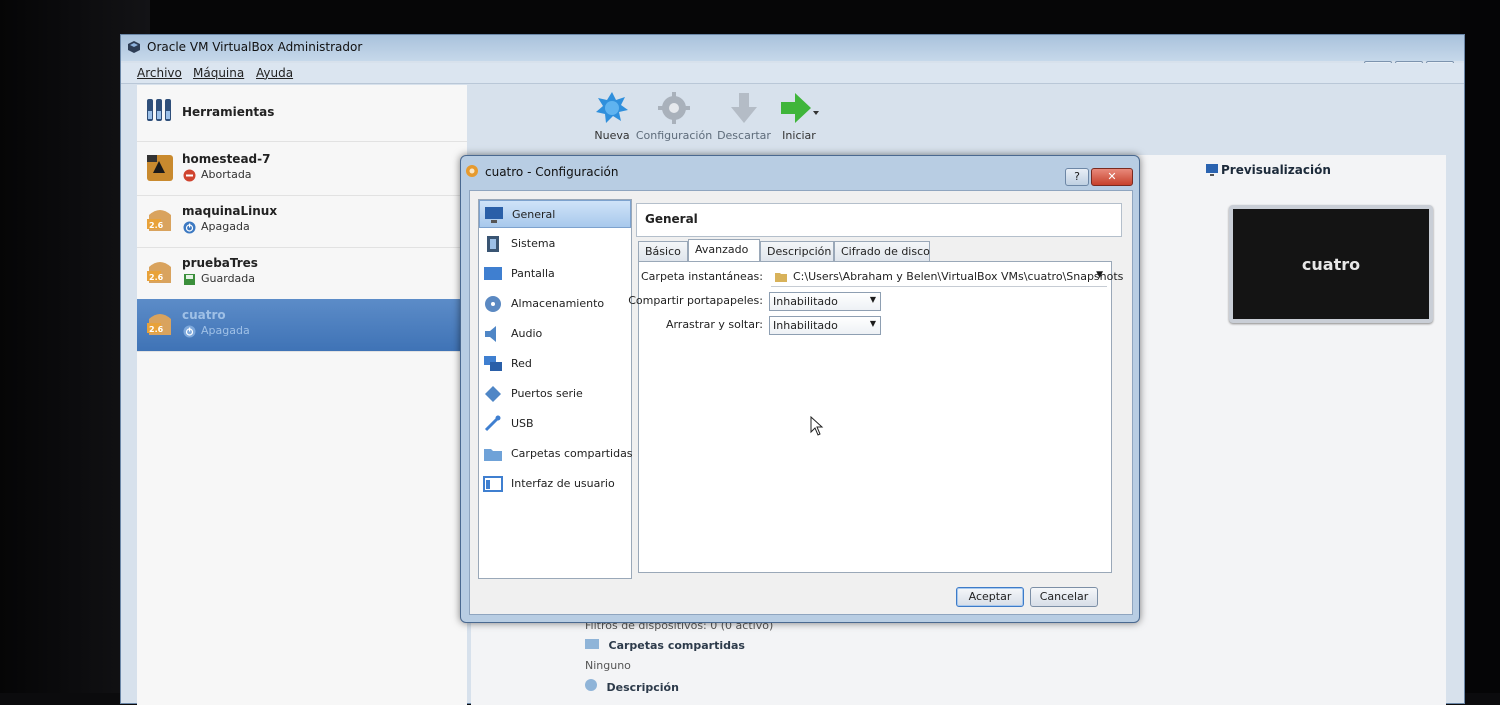  What do you see at coordinates (608, 665) in the screenshot?
I see `shared-folders-value: Ninguno` at bounding box center [608, 665].